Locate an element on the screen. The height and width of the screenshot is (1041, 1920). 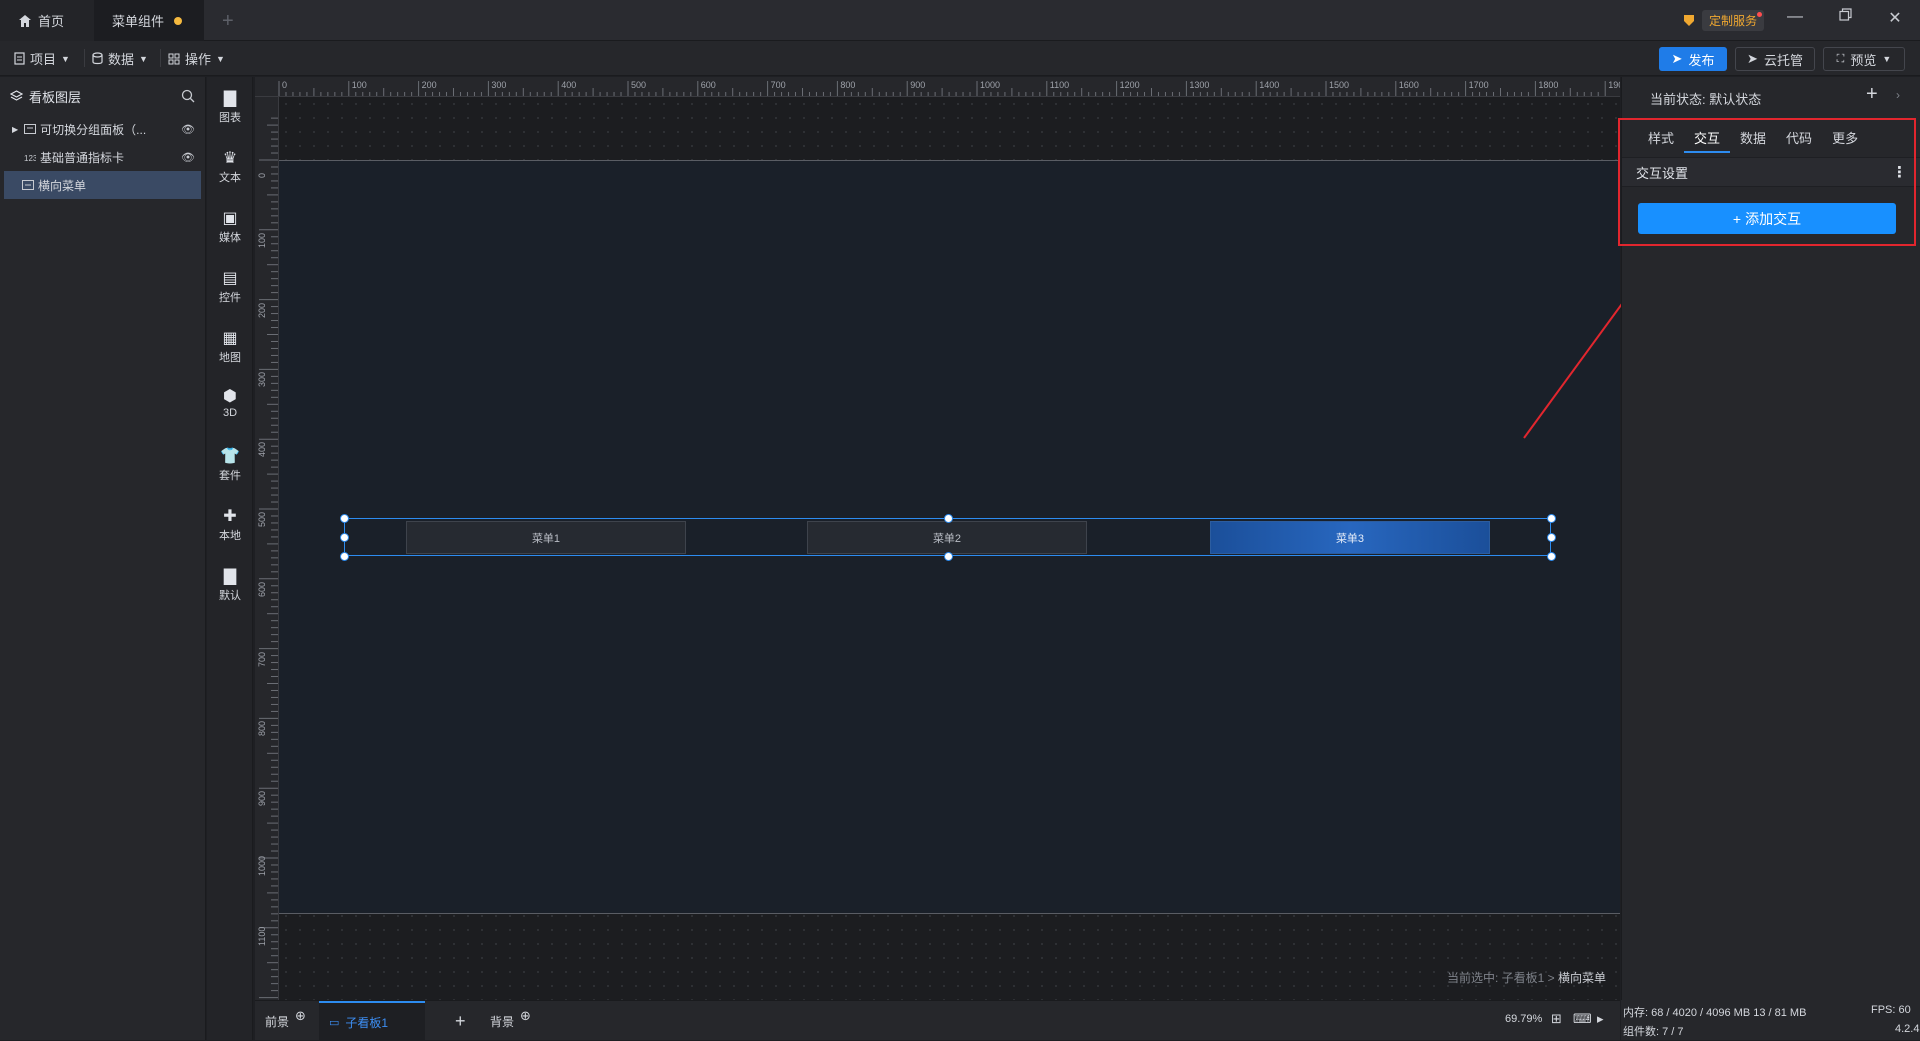
terminal-icon: ▸ is located at coordinates (1600, 1019).